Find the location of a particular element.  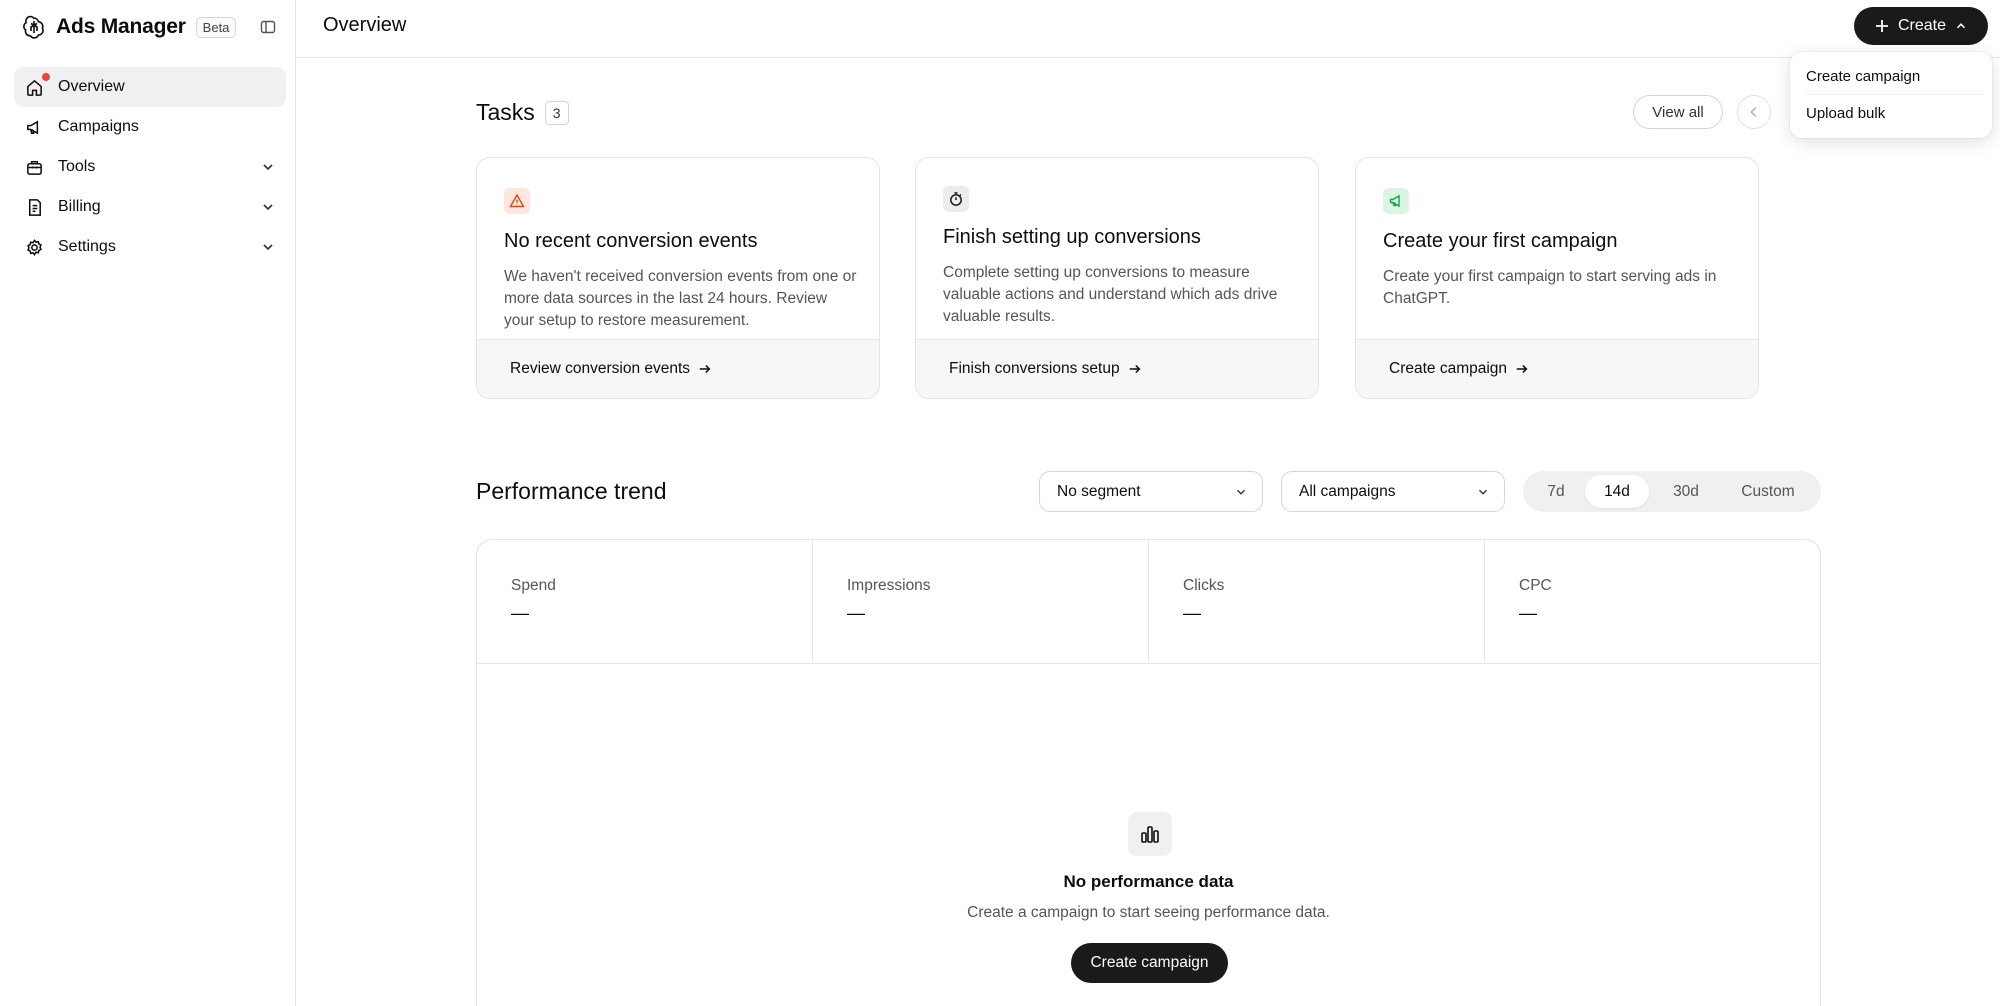

beta-badge: Beta is located at coordinates (216, 27).